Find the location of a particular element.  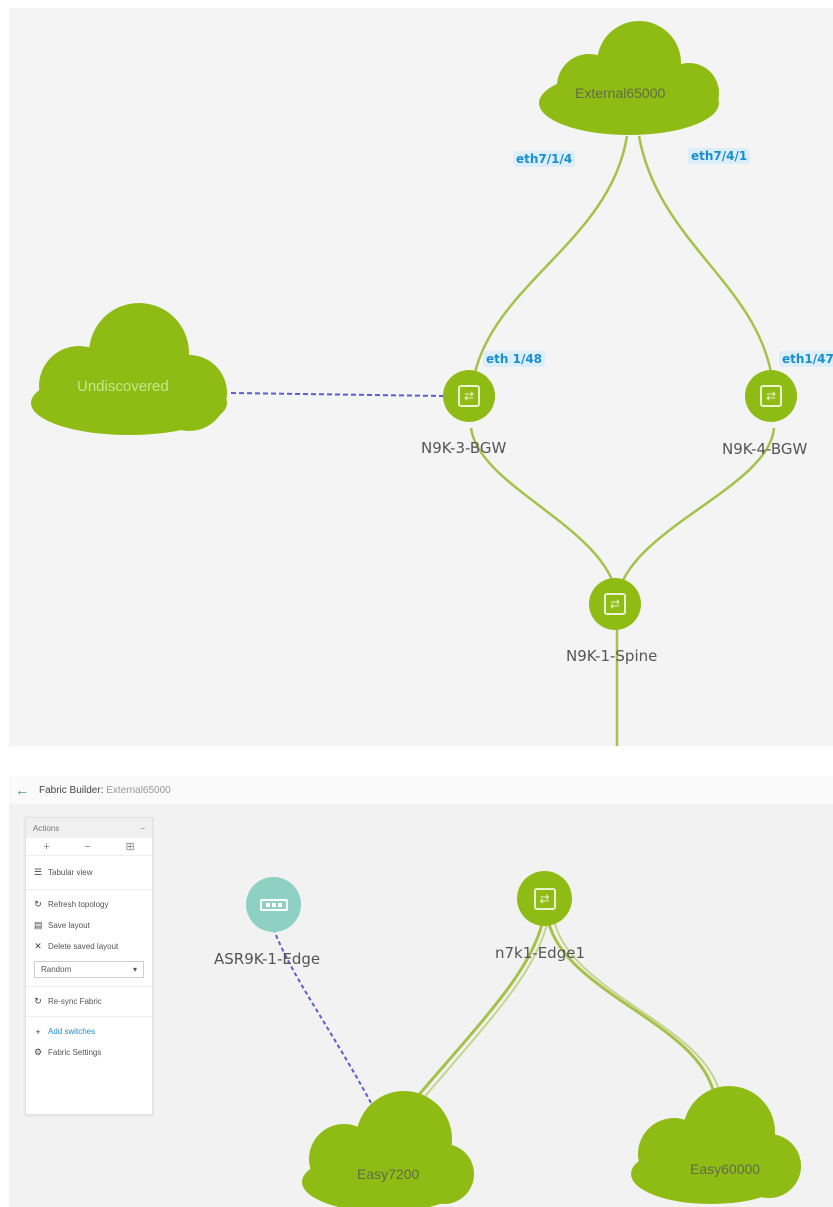

action-label: Refresh topology is located at coordinates (78, 904).